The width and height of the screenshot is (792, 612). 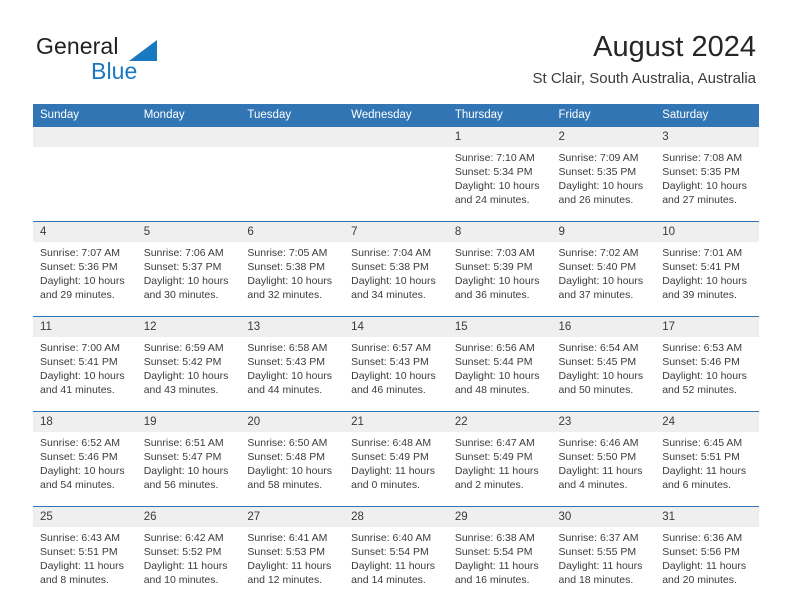 What do you see at coordinates (188, 517) in the screenshot?
I see `day-number: 26` at bounding box center [188, 517].